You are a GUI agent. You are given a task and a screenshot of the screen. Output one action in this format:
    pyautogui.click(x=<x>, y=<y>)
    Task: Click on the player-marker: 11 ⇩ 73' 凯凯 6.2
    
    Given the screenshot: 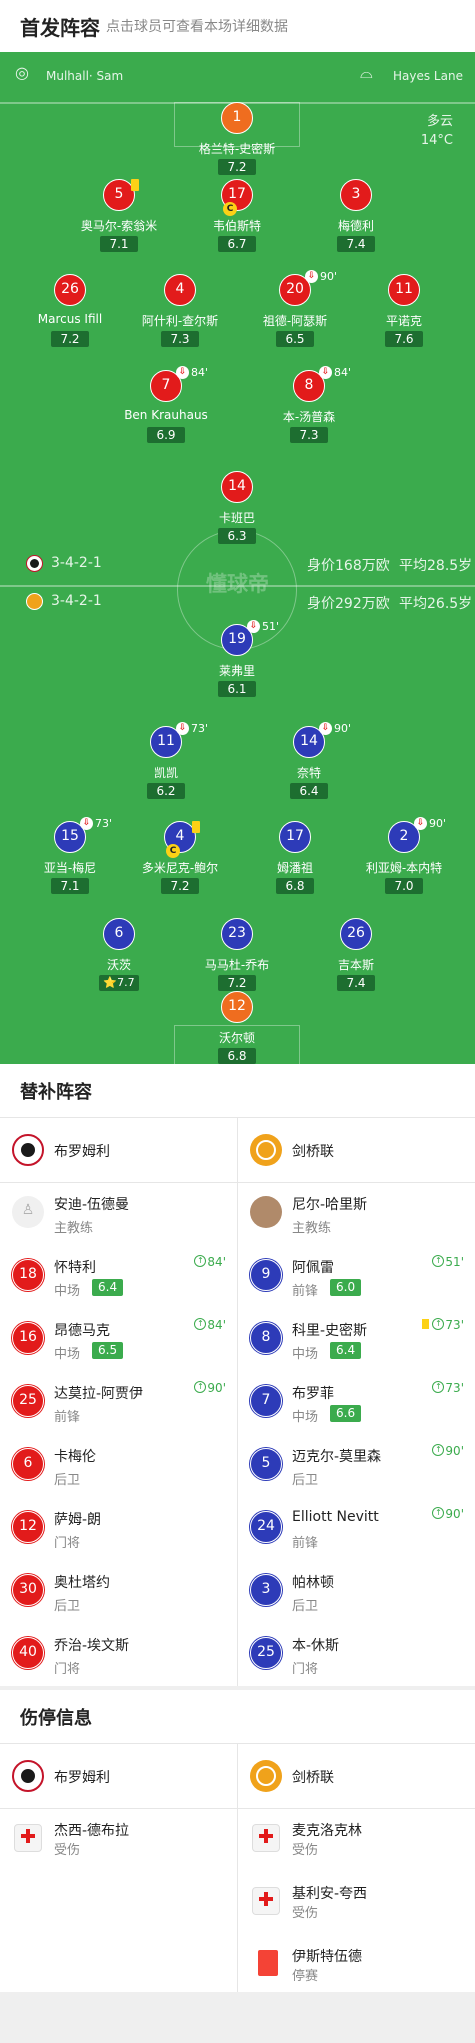 What is the action you would take?
    pyautogui.click(x=166, y=764)
    